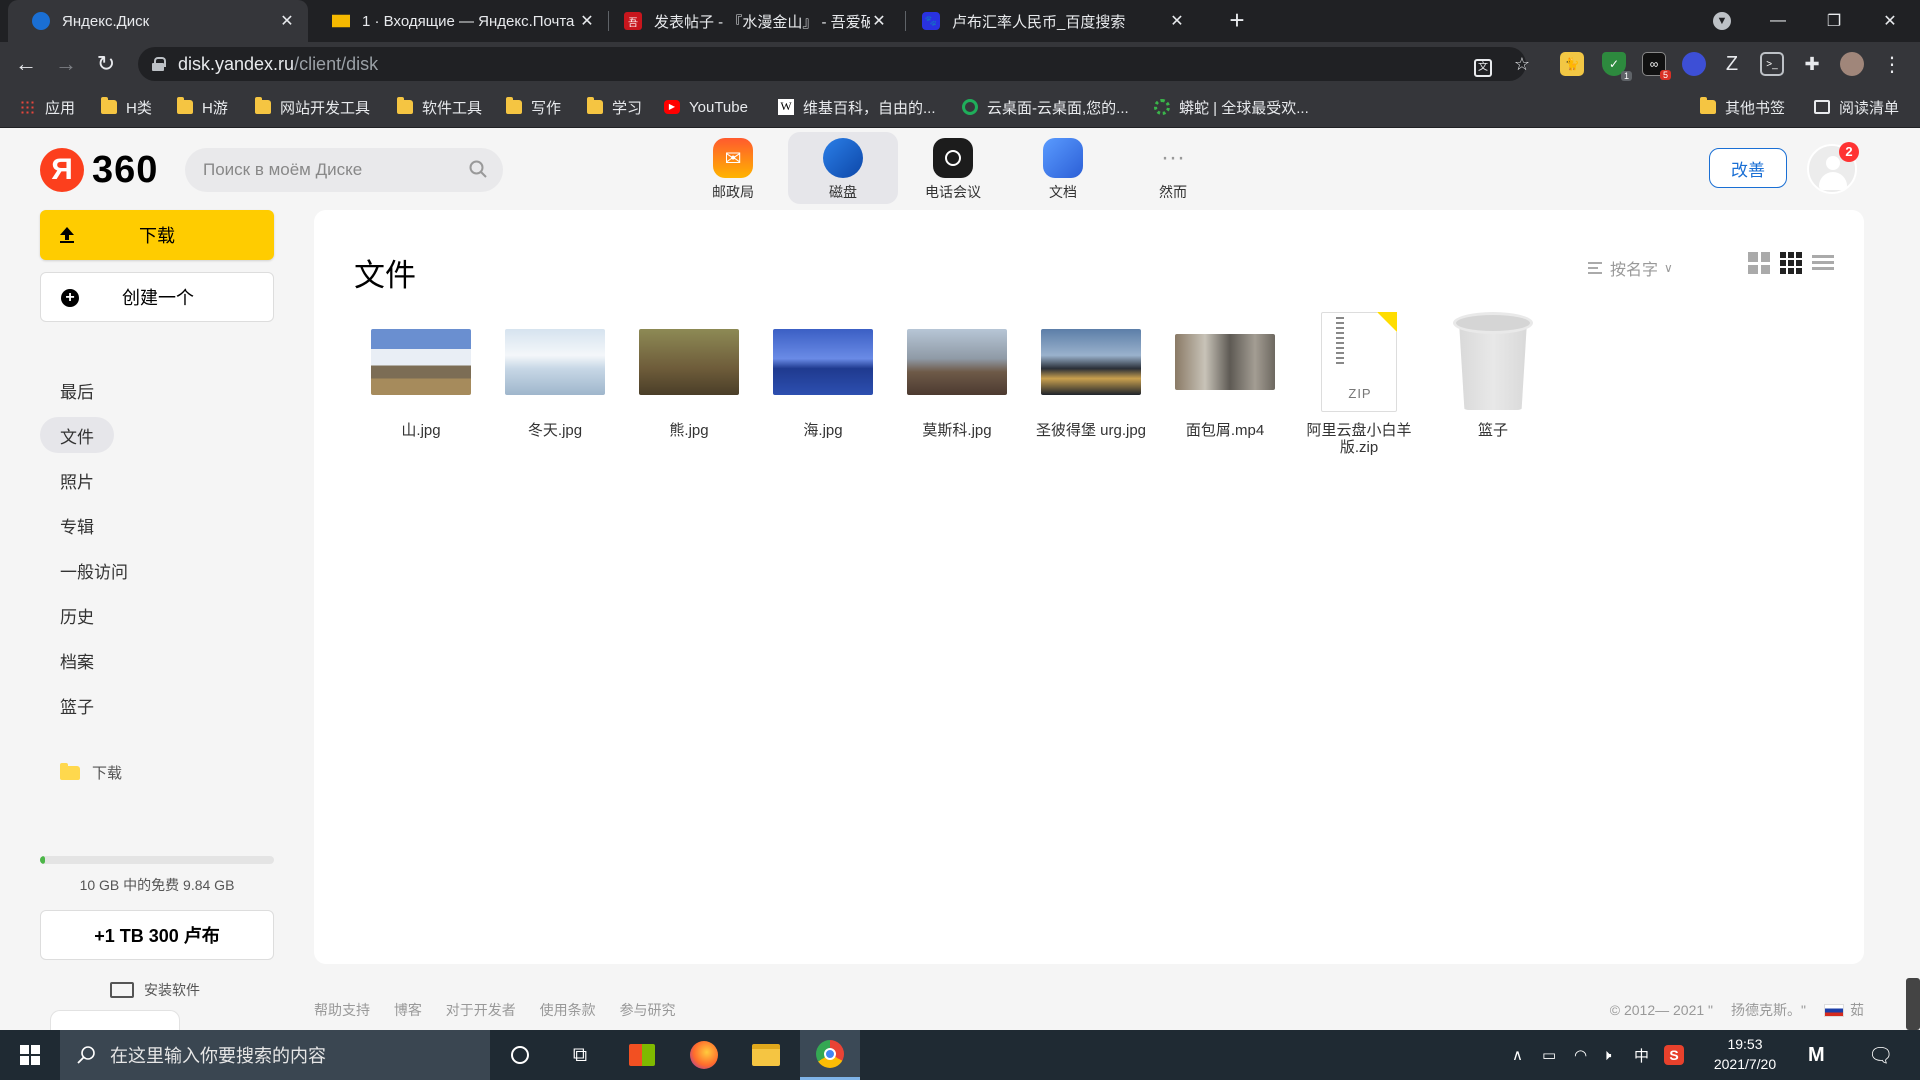 This screenshot has width=1920, height=1080. I want to click on bookmark-folder: 软件工具, so click(439, 107).